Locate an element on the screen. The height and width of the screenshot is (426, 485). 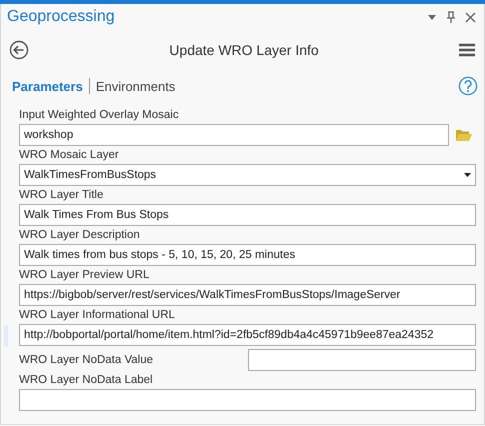
input-field: Walk Times From Bus Stops is located at coordinates (247, 215).